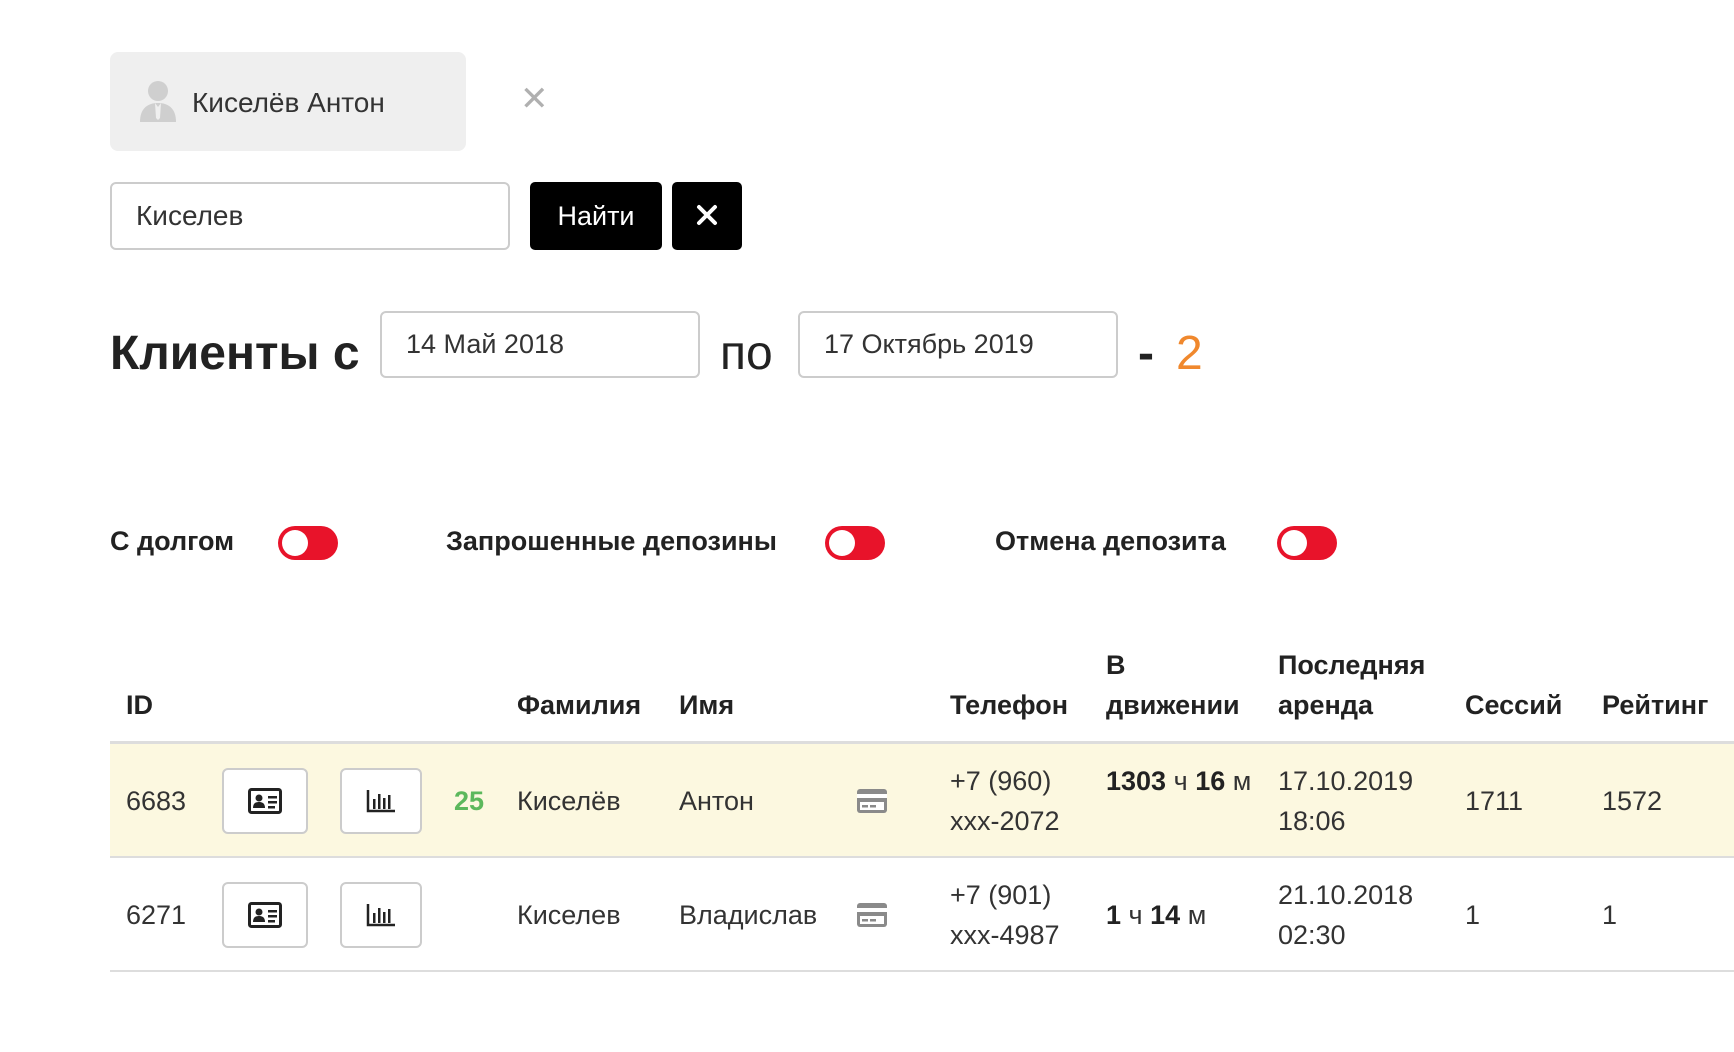 The height and width of the screenshot is (1052, 1734). I want to click on header-moving: В движении, so click(1173, 685).